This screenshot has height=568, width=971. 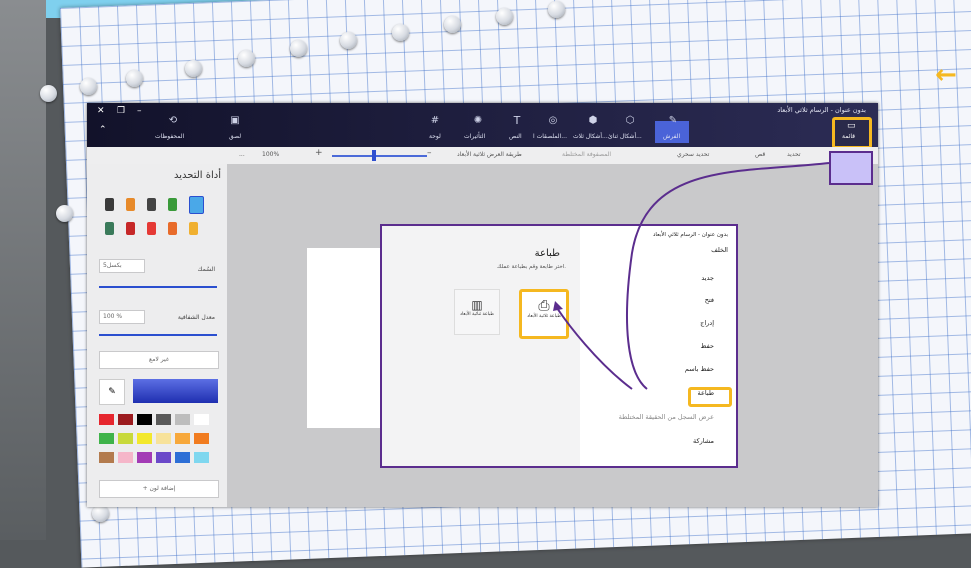 What do you see at coordinates (23, 270) in the screenshot?
I see `left-background` at bounding box center [23, 270].